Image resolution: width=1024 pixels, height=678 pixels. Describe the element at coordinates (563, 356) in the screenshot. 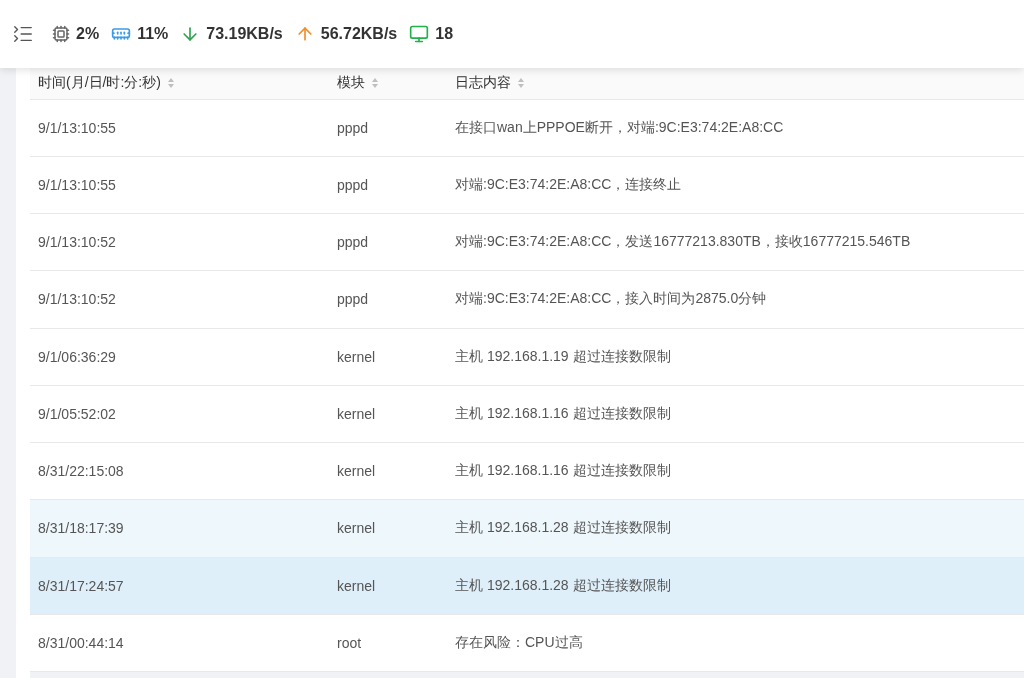

I see `table-cell-text: 主机 192.168.1.19 超过连接数限制` at that location.